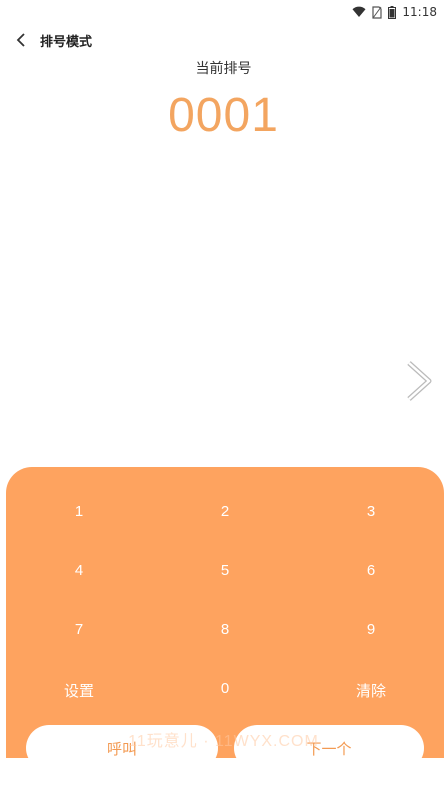 This screenshot has width=447, height=785. I want to click on call-button: 呼叫, so click(122, 748).